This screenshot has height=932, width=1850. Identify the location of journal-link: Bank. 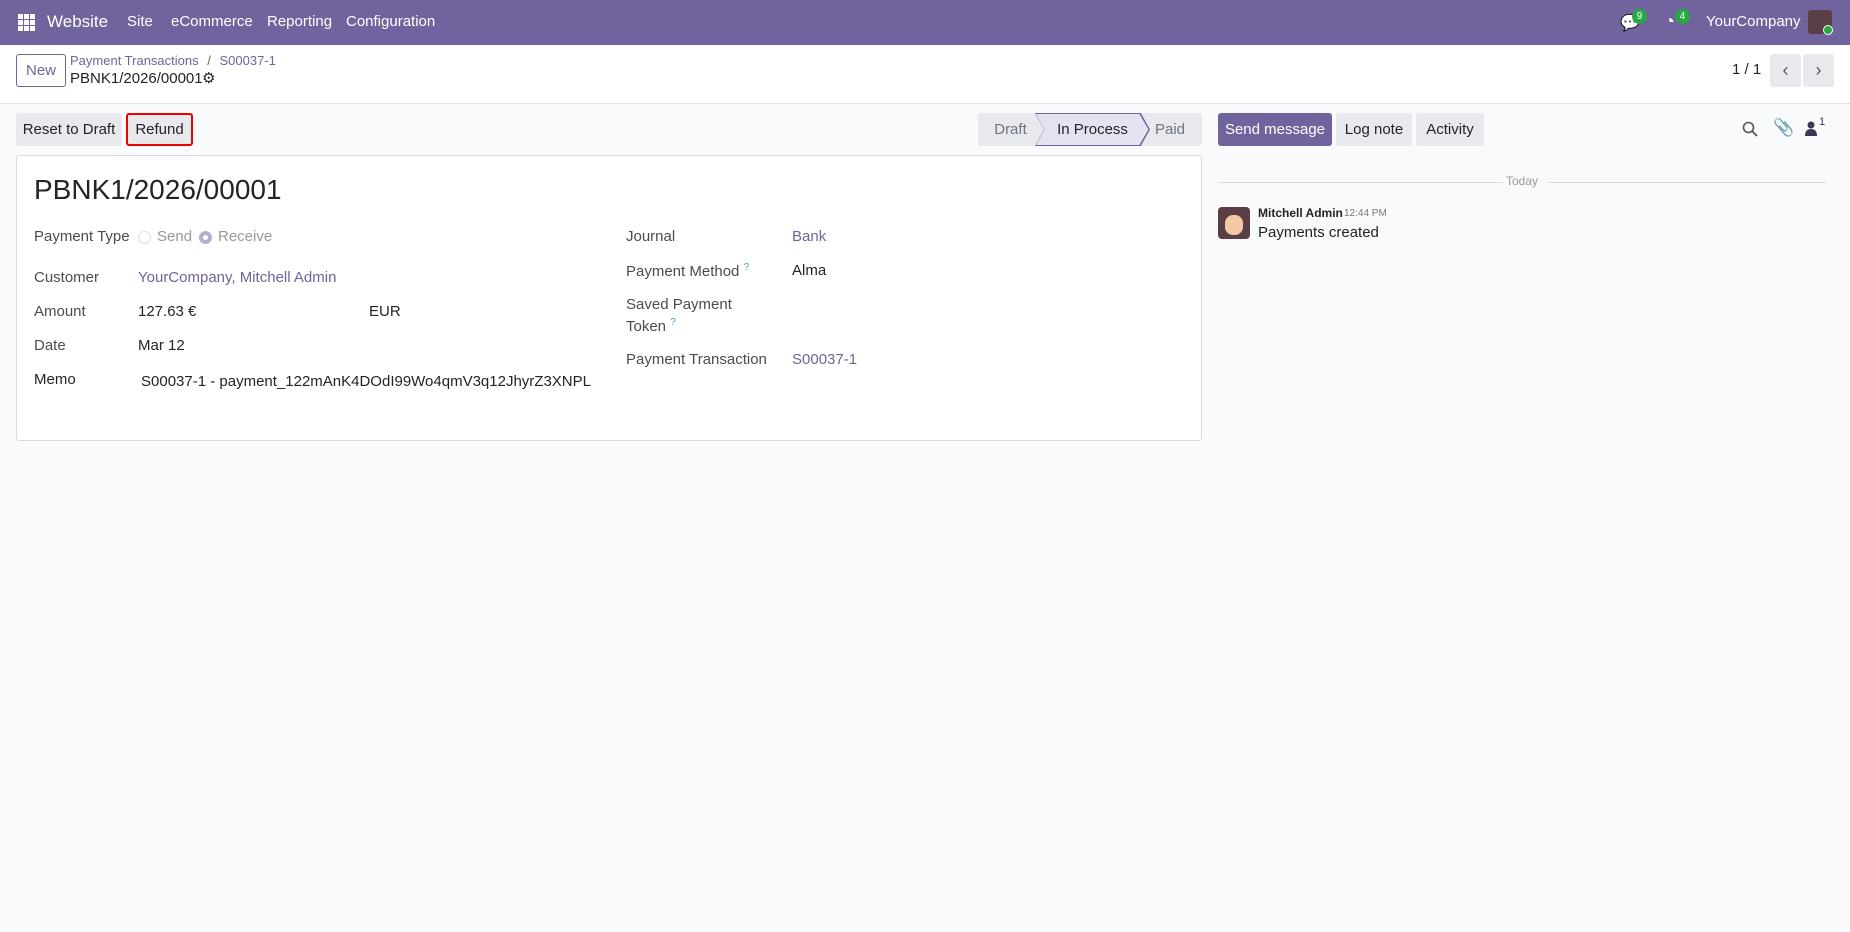
(809, 236).